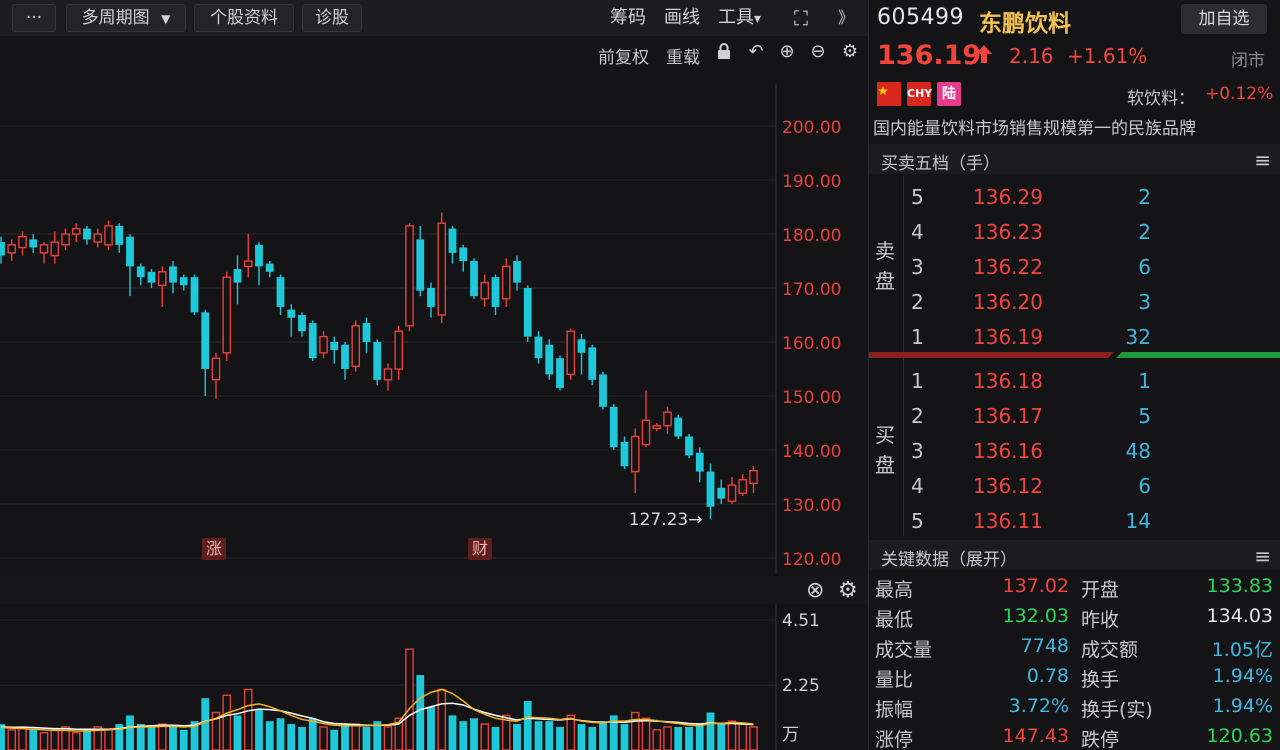  What do you see at coordinates (1074, 587) in the screenshot?
I see `keydata-row: 最高 137.02 开盘 133.83` at bounding box center [1074, 587].